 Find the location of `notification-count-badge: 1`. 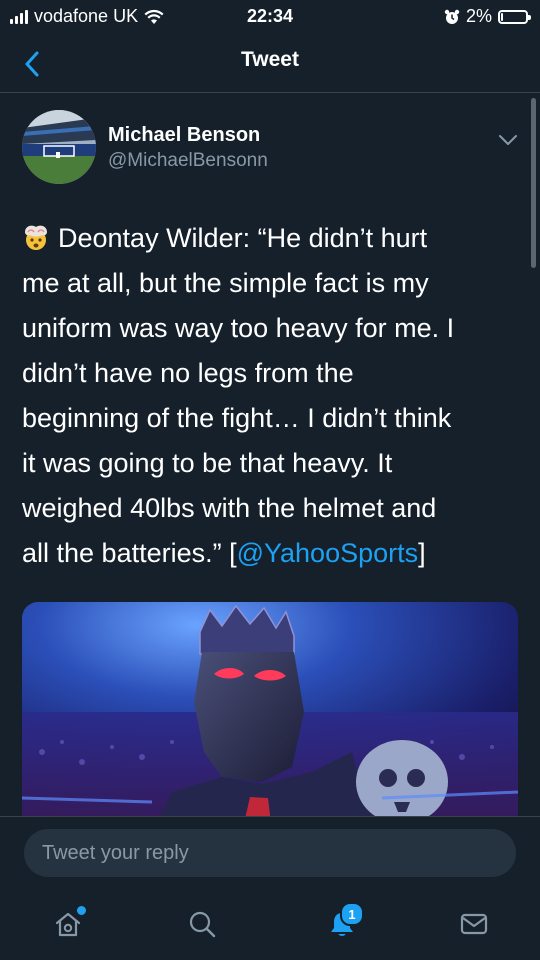

notification-count-badge: 1 is located at coordinates (352, 914).